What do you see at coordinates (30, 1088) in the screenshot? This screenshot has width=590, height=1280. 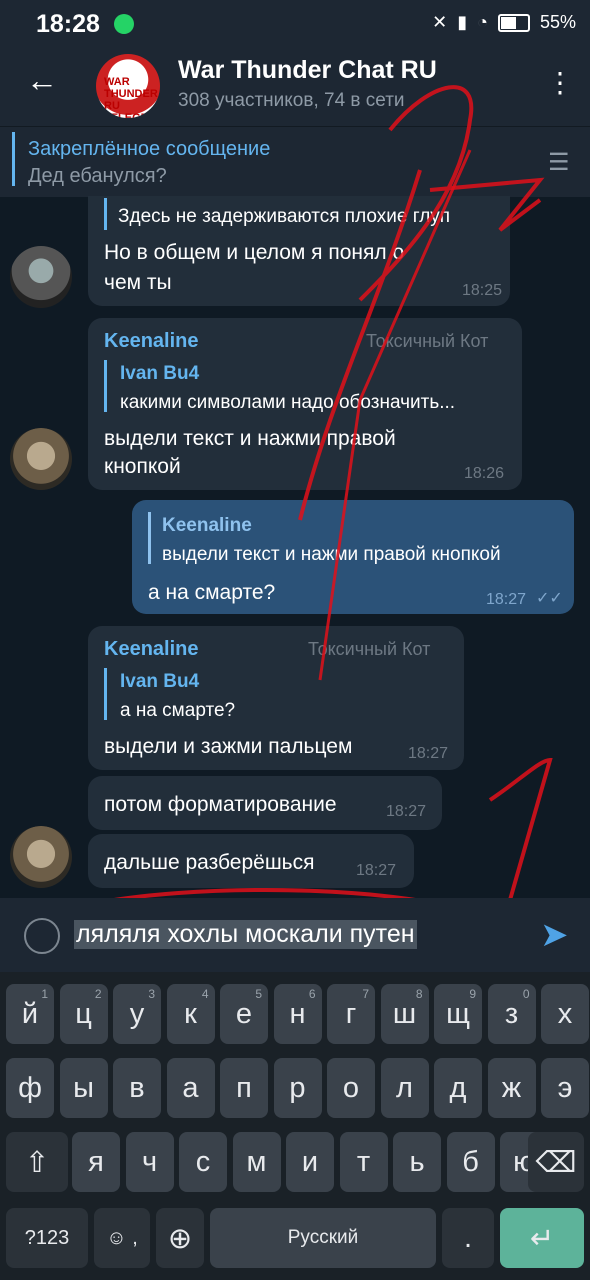 I see `key-ф: ф` at bounding box center [30, 1088].